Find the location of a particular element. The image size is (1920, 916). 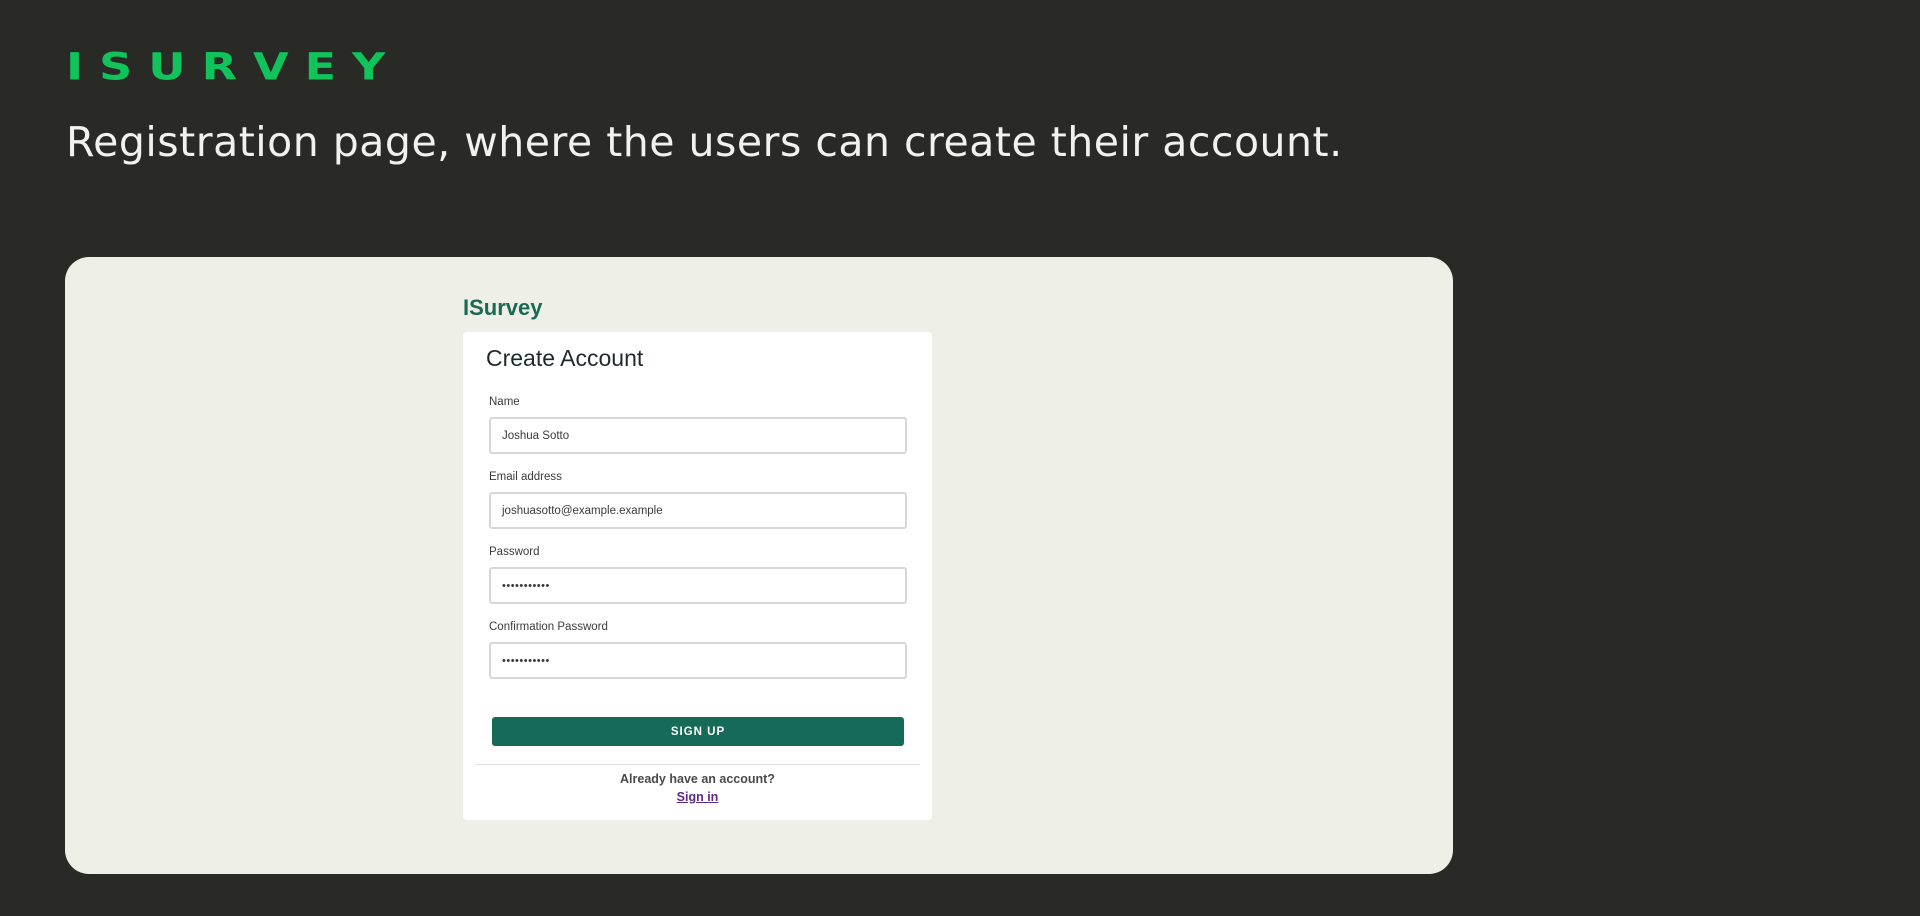

email-label: Email address is located at coordinates (525, 477).